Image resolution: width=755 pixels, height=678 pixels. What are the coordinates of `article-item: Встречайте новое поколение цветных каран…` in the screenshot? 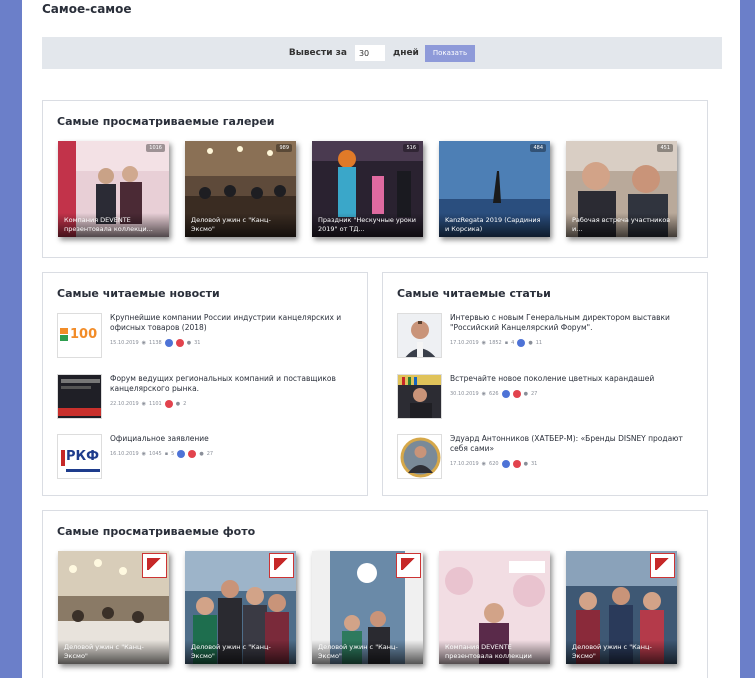 It's located at (542, 399).